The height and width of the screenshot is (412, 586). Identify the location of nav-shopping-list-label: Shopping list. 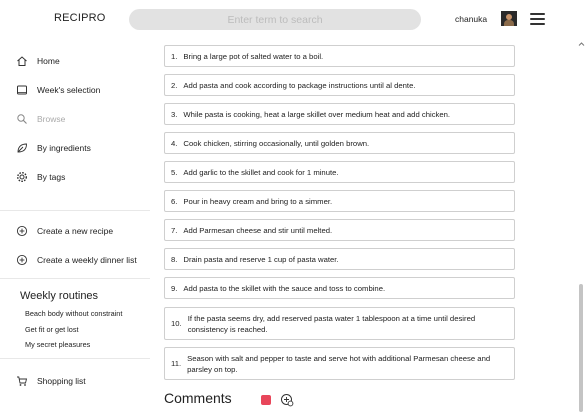
(61, 381).